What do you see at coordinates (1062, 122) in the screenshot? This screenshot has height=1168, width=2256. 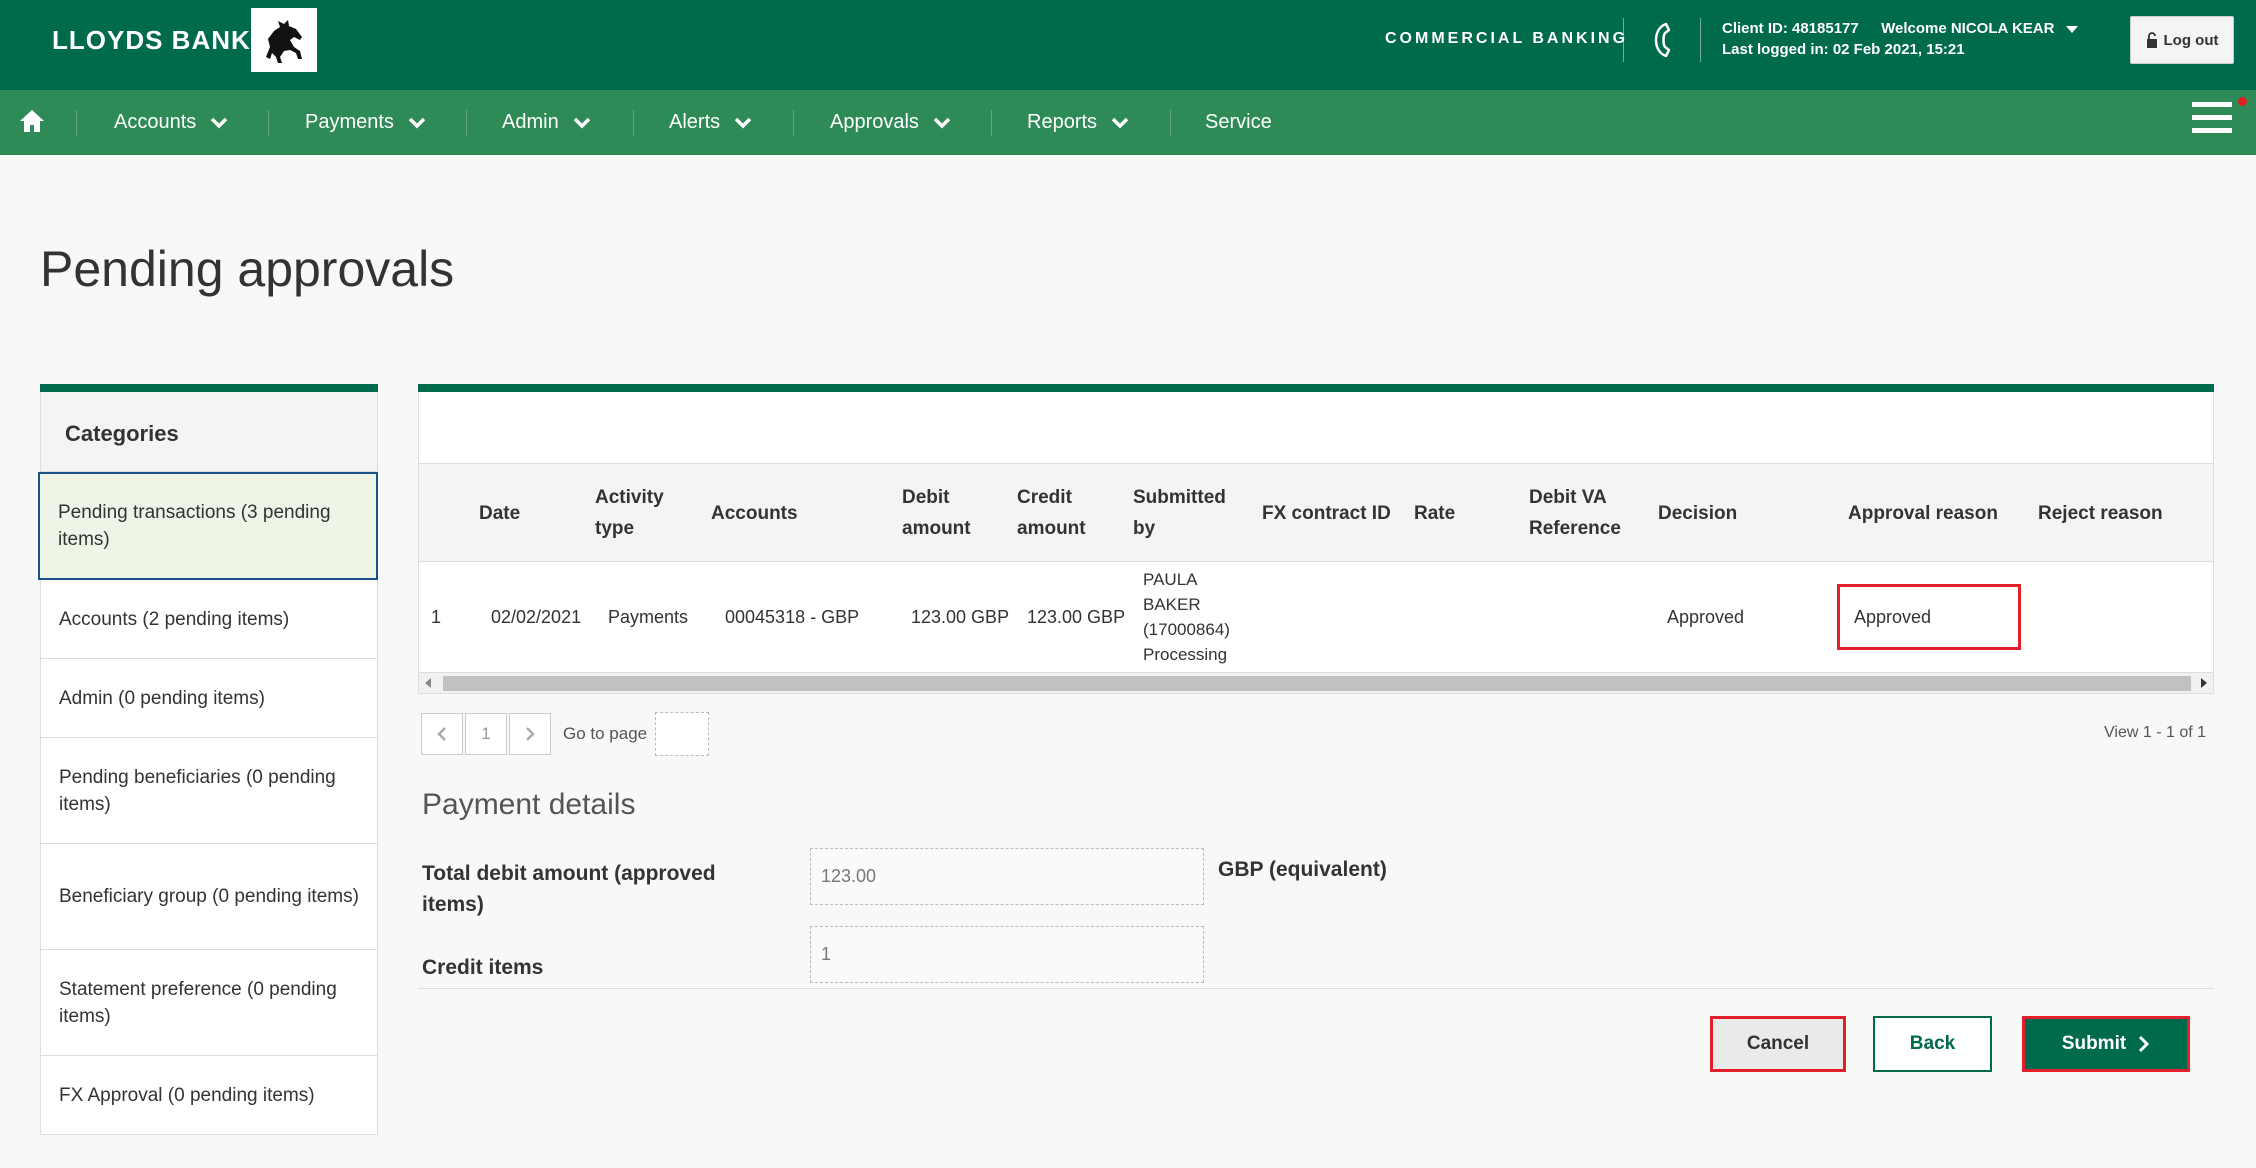 I see `nav-label: Reports` at bounding box center [1062, 122].